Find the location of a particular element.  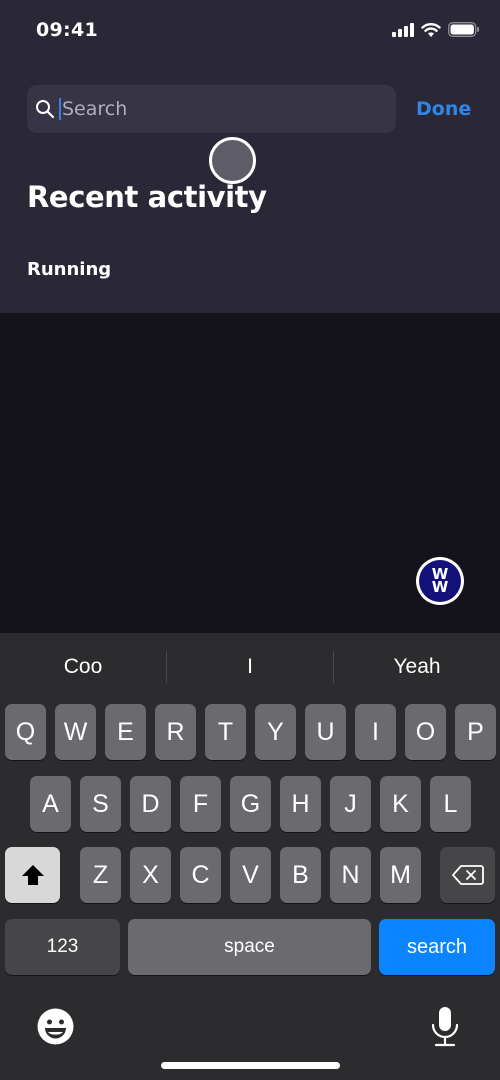

key-r: R is located at coordinates (175, 732).